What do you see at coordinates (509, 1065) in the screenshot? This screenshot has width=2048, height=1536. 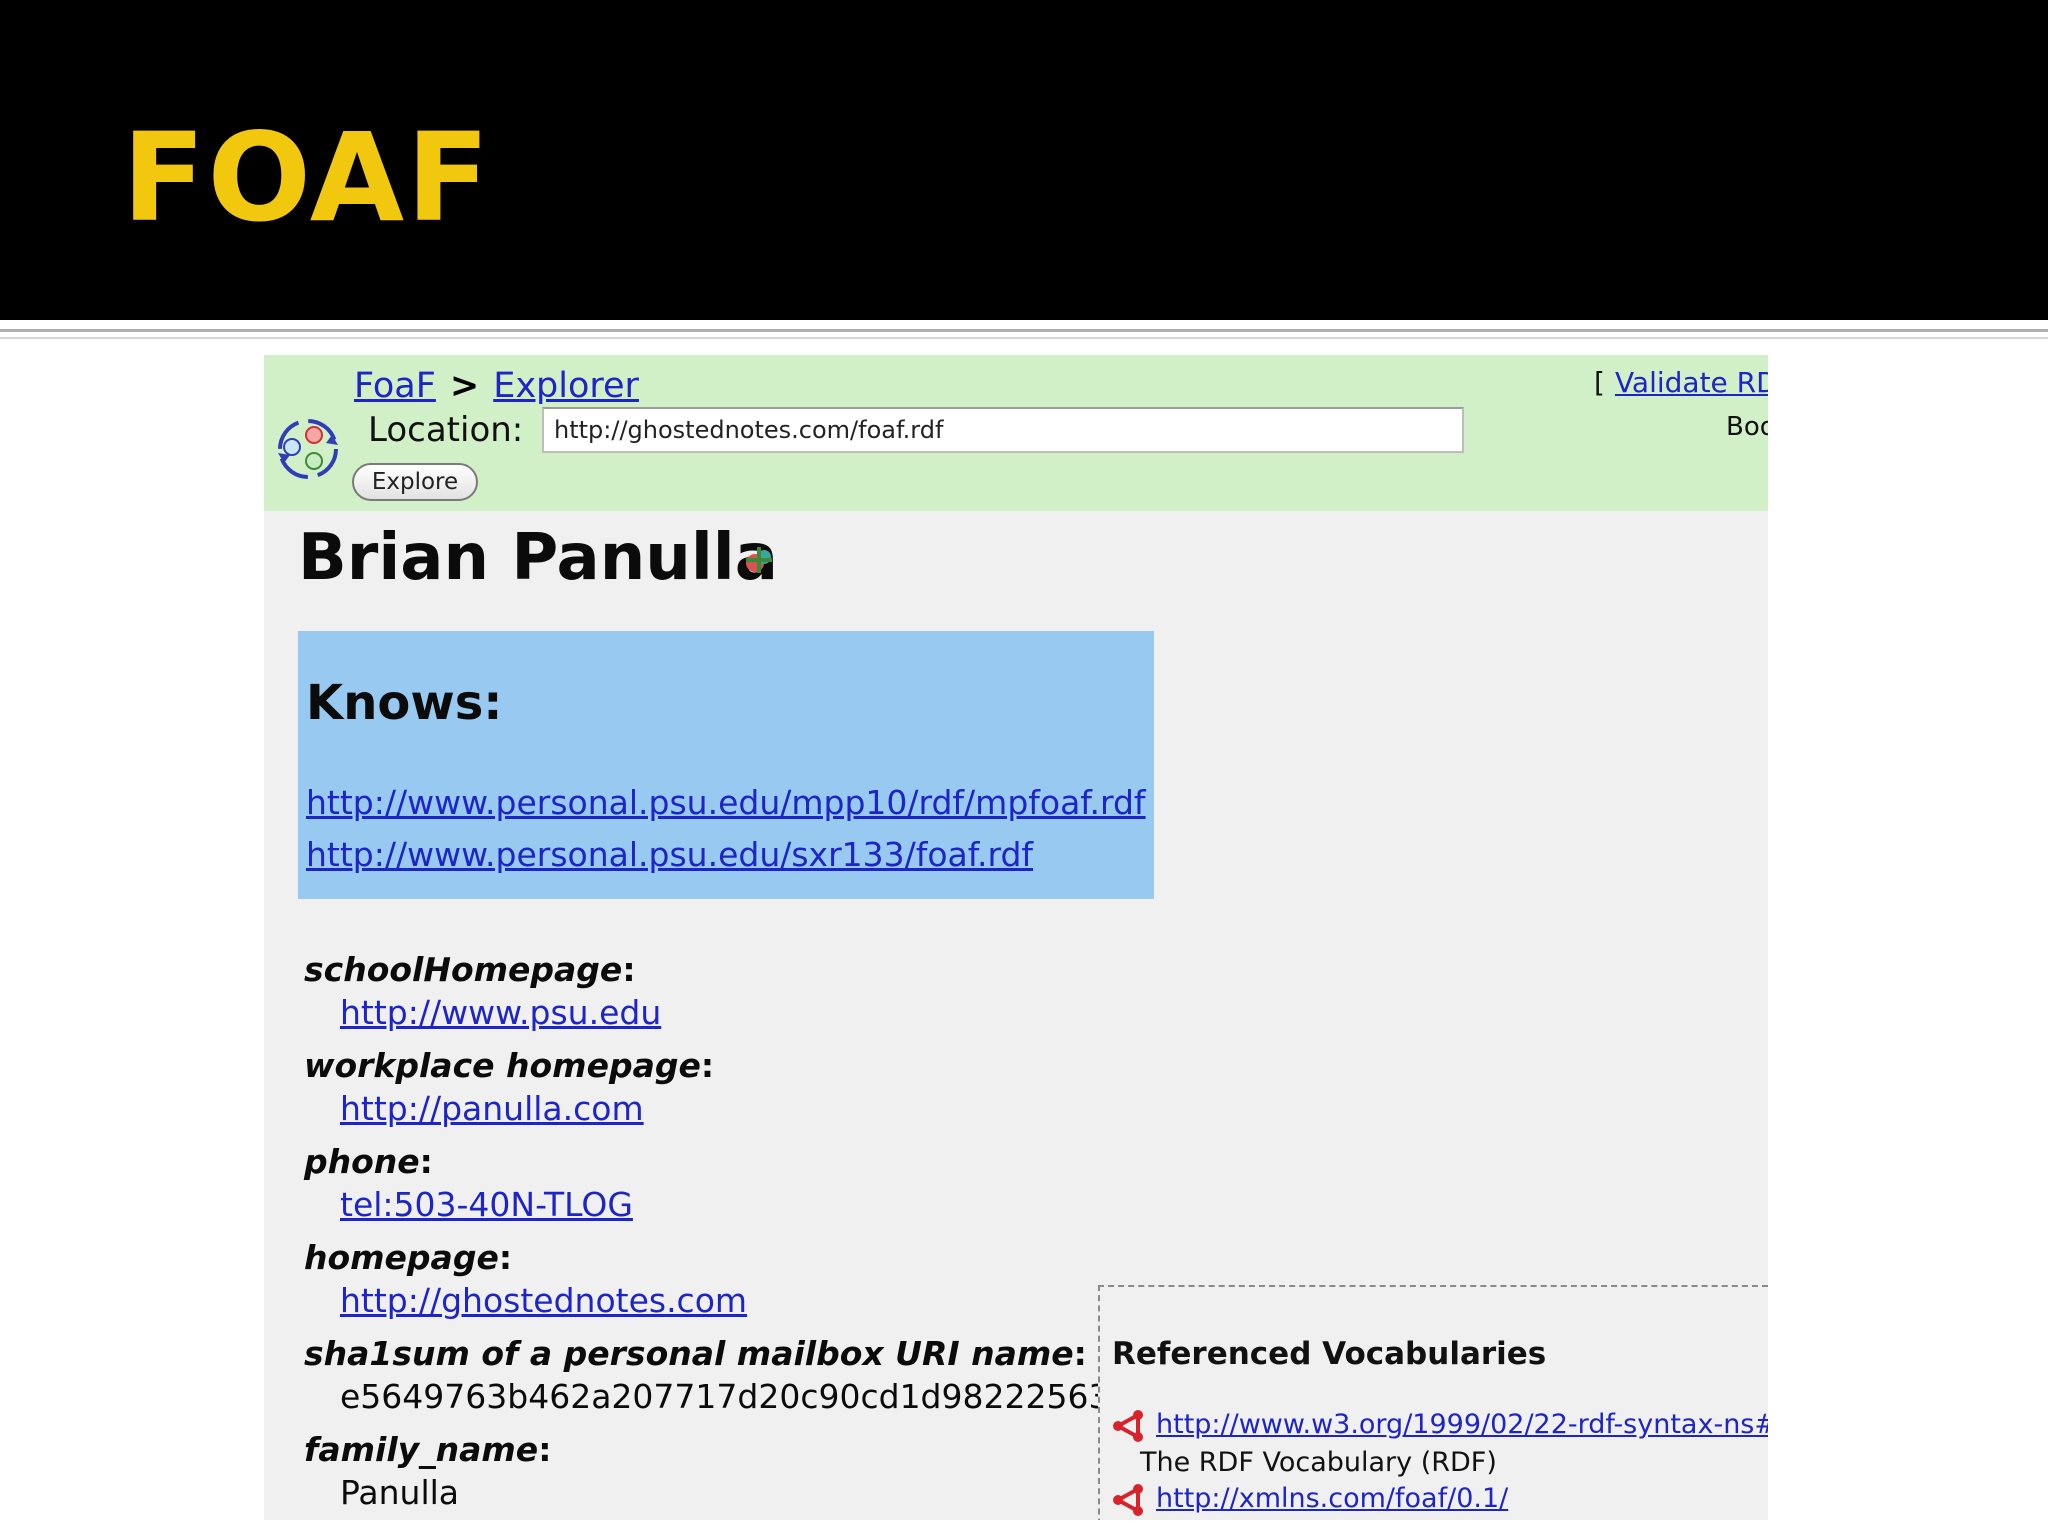 I see `property-label: workplace homepage:` at bounding box center [509, 1065].